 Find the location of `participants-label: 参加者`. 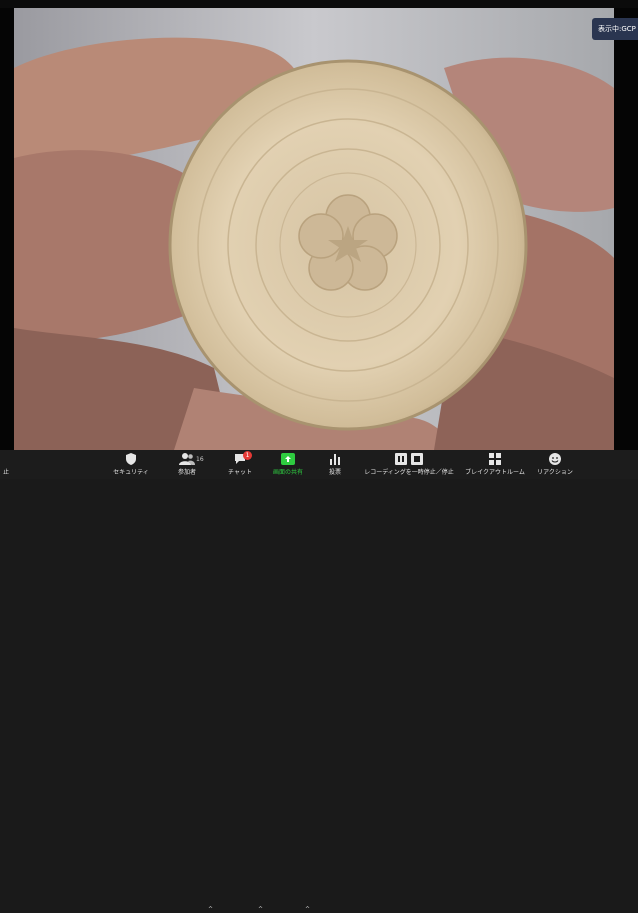

participants-label: 参加者 is located at coordinates (186, 472).